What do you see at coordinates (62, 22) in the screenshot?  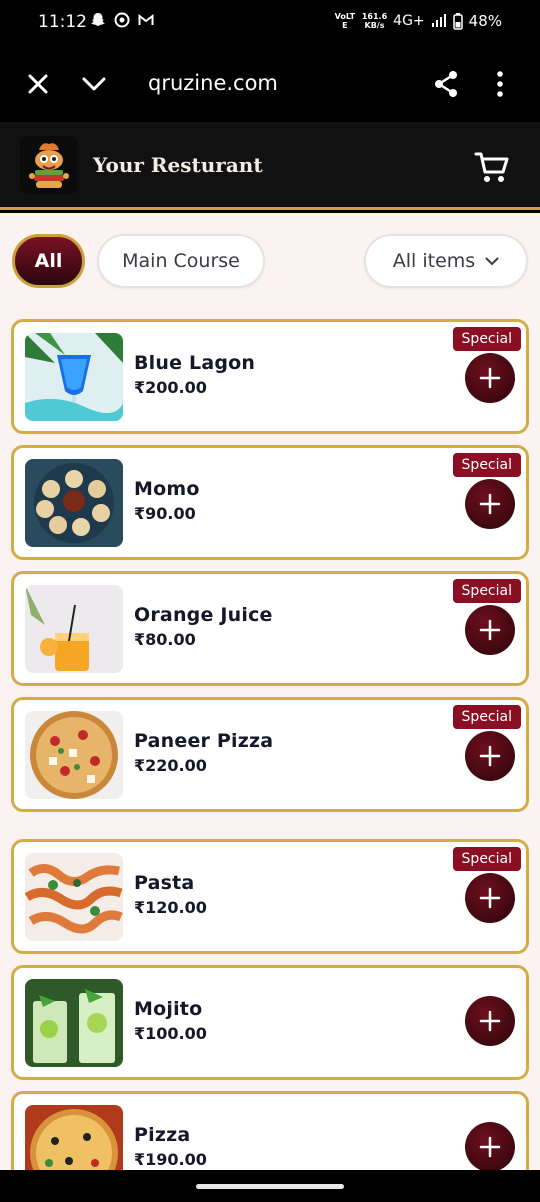 I see `status-time: 11:12` at bounding box center [62, 22].